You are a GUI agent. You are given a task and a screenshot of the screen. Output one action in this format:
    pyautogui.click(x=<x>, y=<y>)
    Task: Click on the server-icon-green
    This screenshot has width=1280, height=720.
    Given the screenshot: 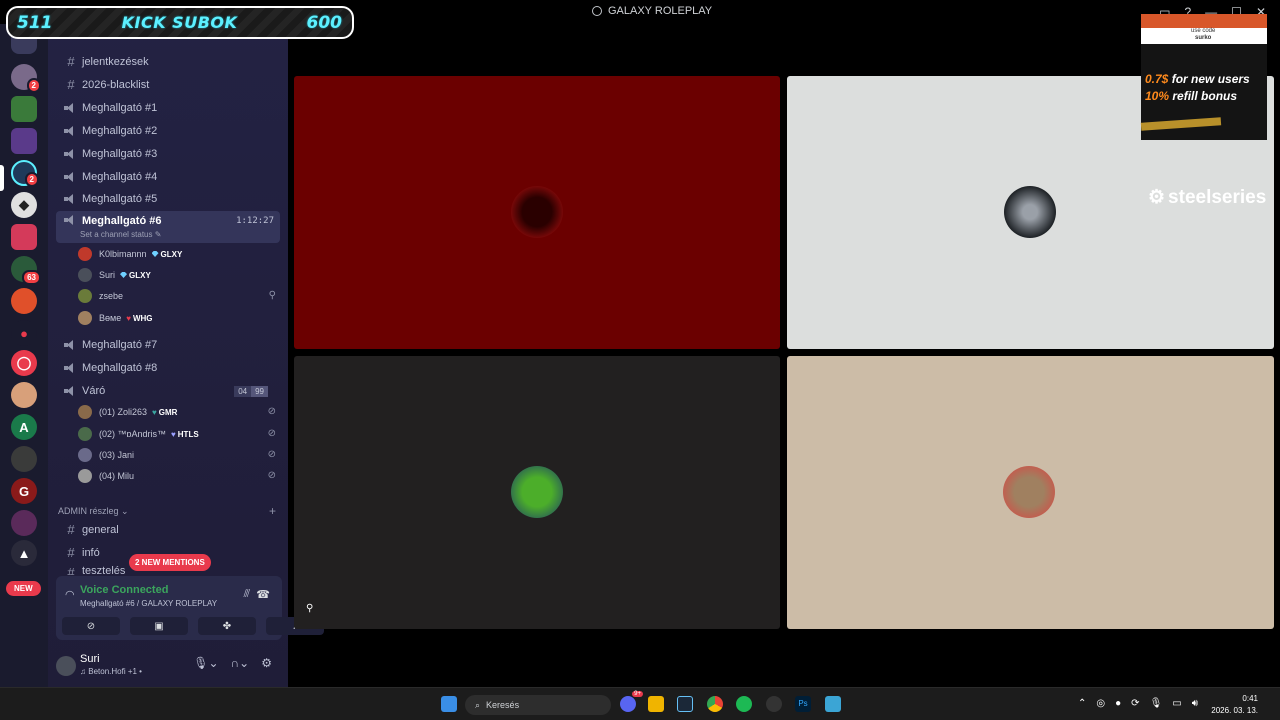 What is the action you would take?
    pyautogui.click(x=24, y=109)
    